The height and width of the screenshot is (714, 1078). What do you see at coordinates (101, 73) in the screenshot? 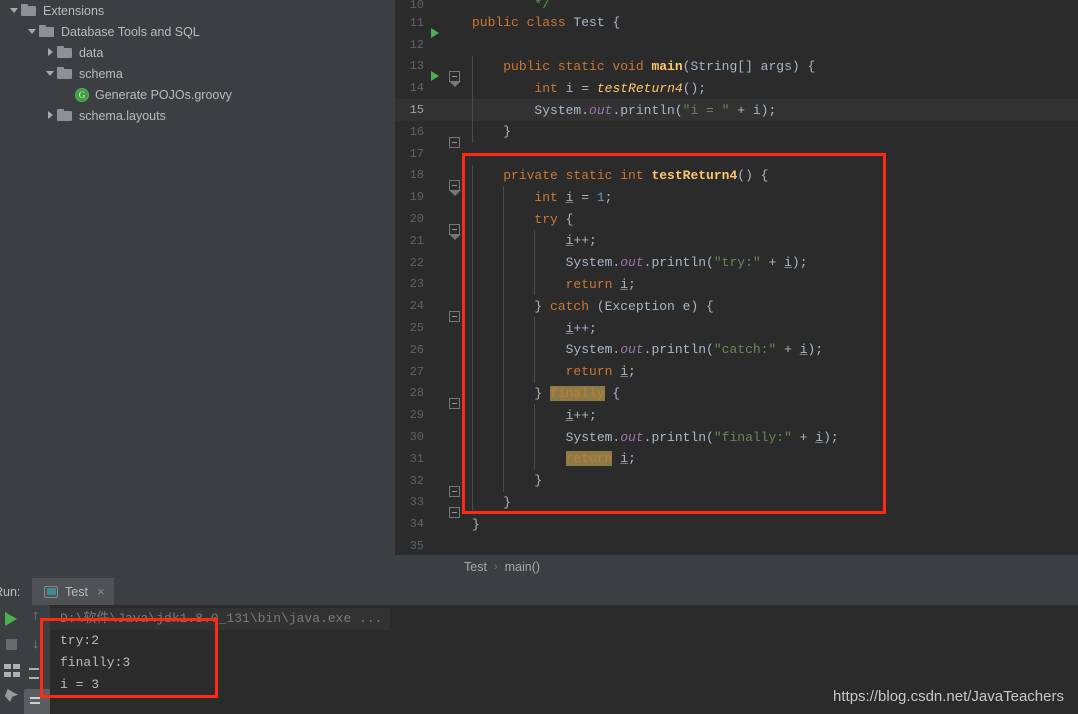
I see `tree-item-label: schema` at bounding box center [101, 73].